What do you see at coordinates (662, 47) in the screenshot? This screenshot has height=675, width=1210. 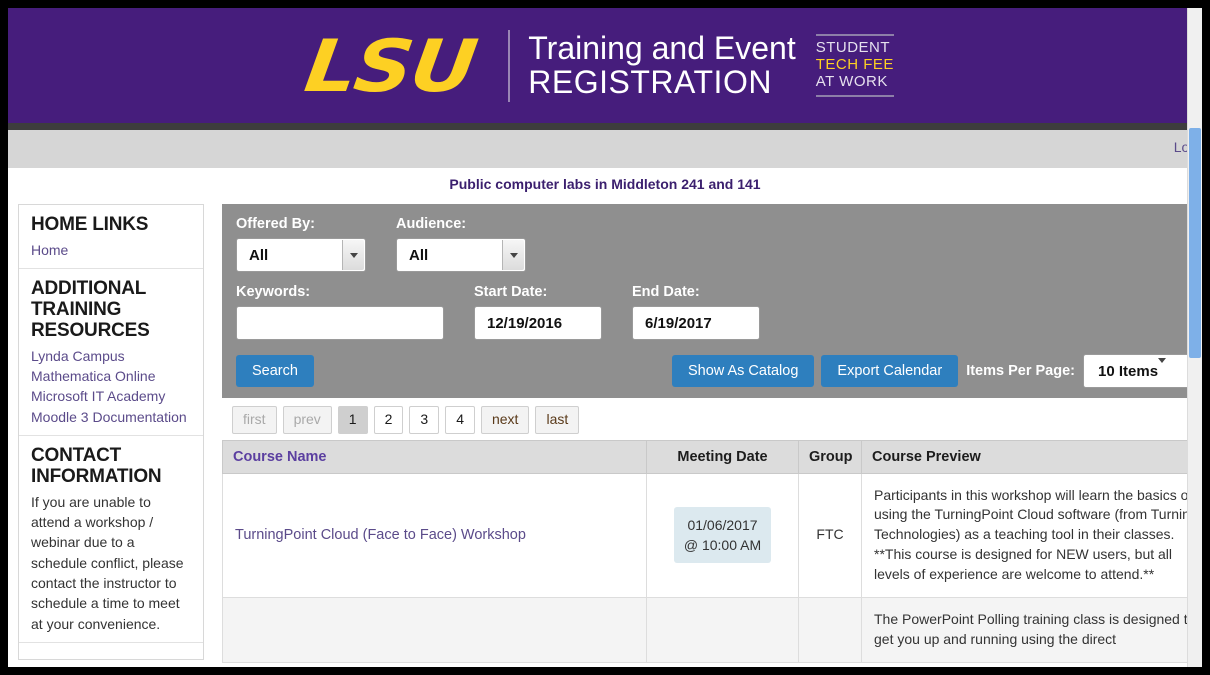 I see `header-title-line1: Training and Event` at bounding box center [662, 47].